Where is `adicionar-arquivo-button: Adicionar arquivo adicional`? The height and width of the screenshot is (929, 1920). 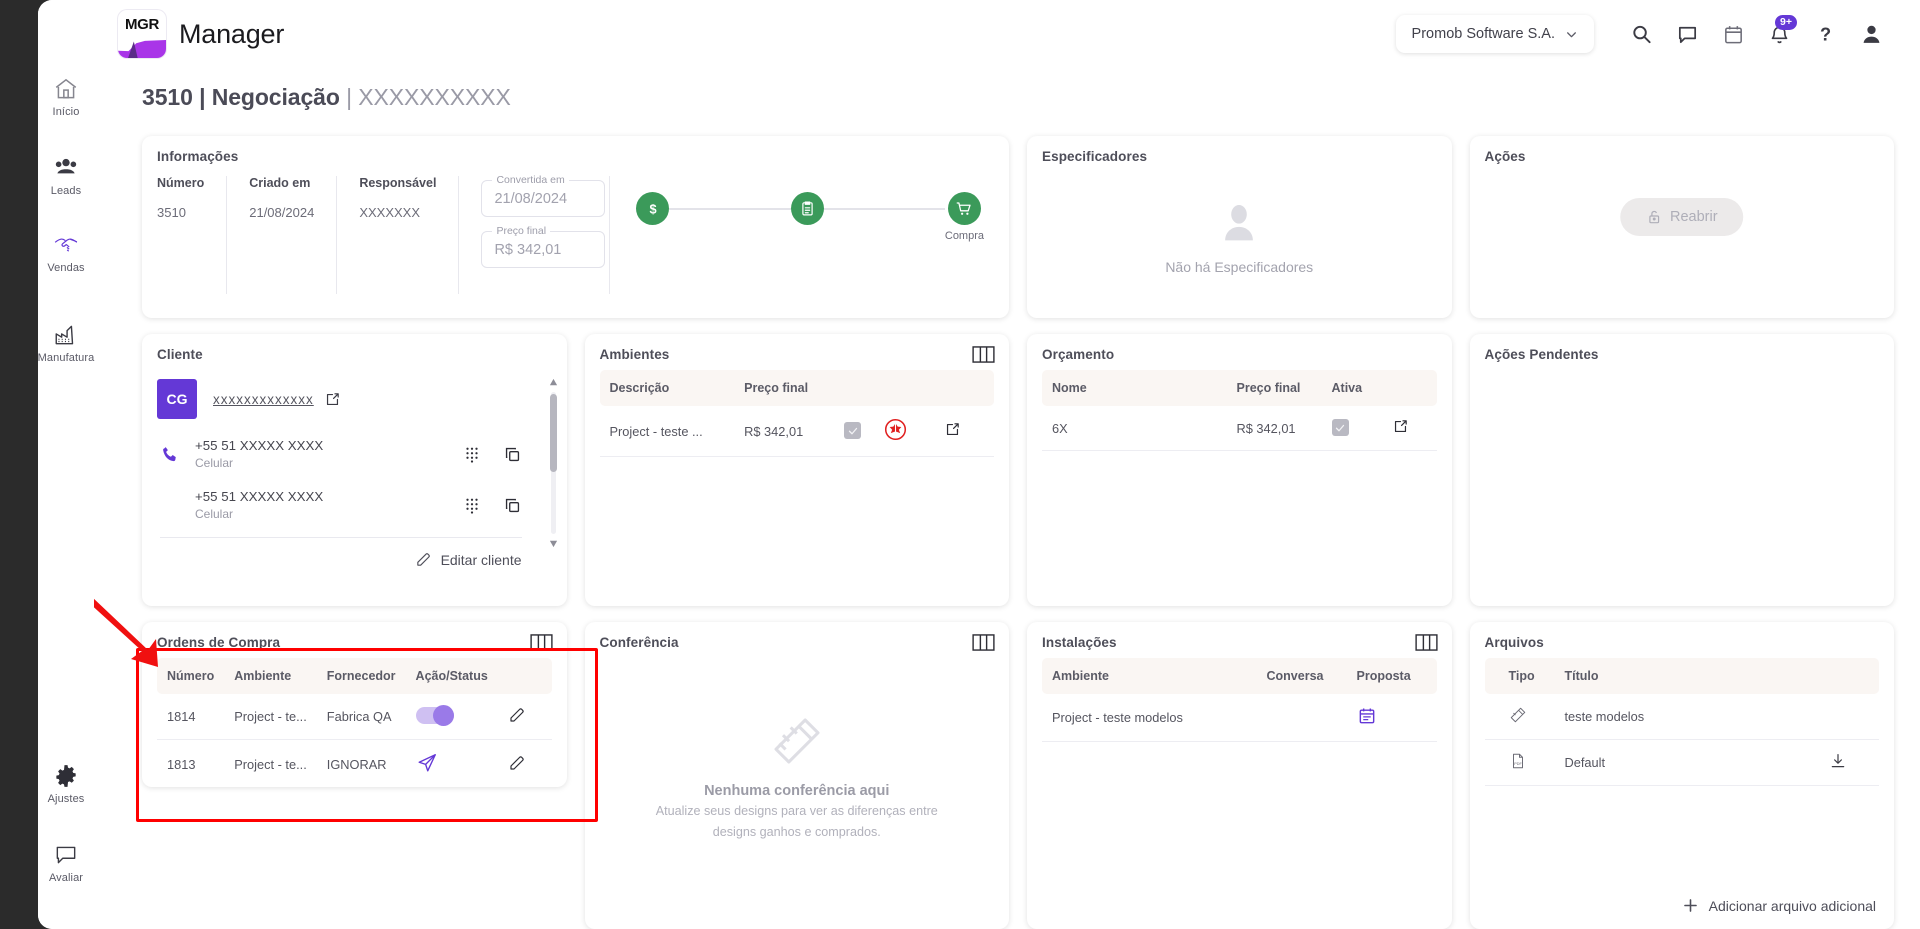 adicionar-arquivo-button: Adicionar arquivo adicional is located at coordinates (1778, 905).